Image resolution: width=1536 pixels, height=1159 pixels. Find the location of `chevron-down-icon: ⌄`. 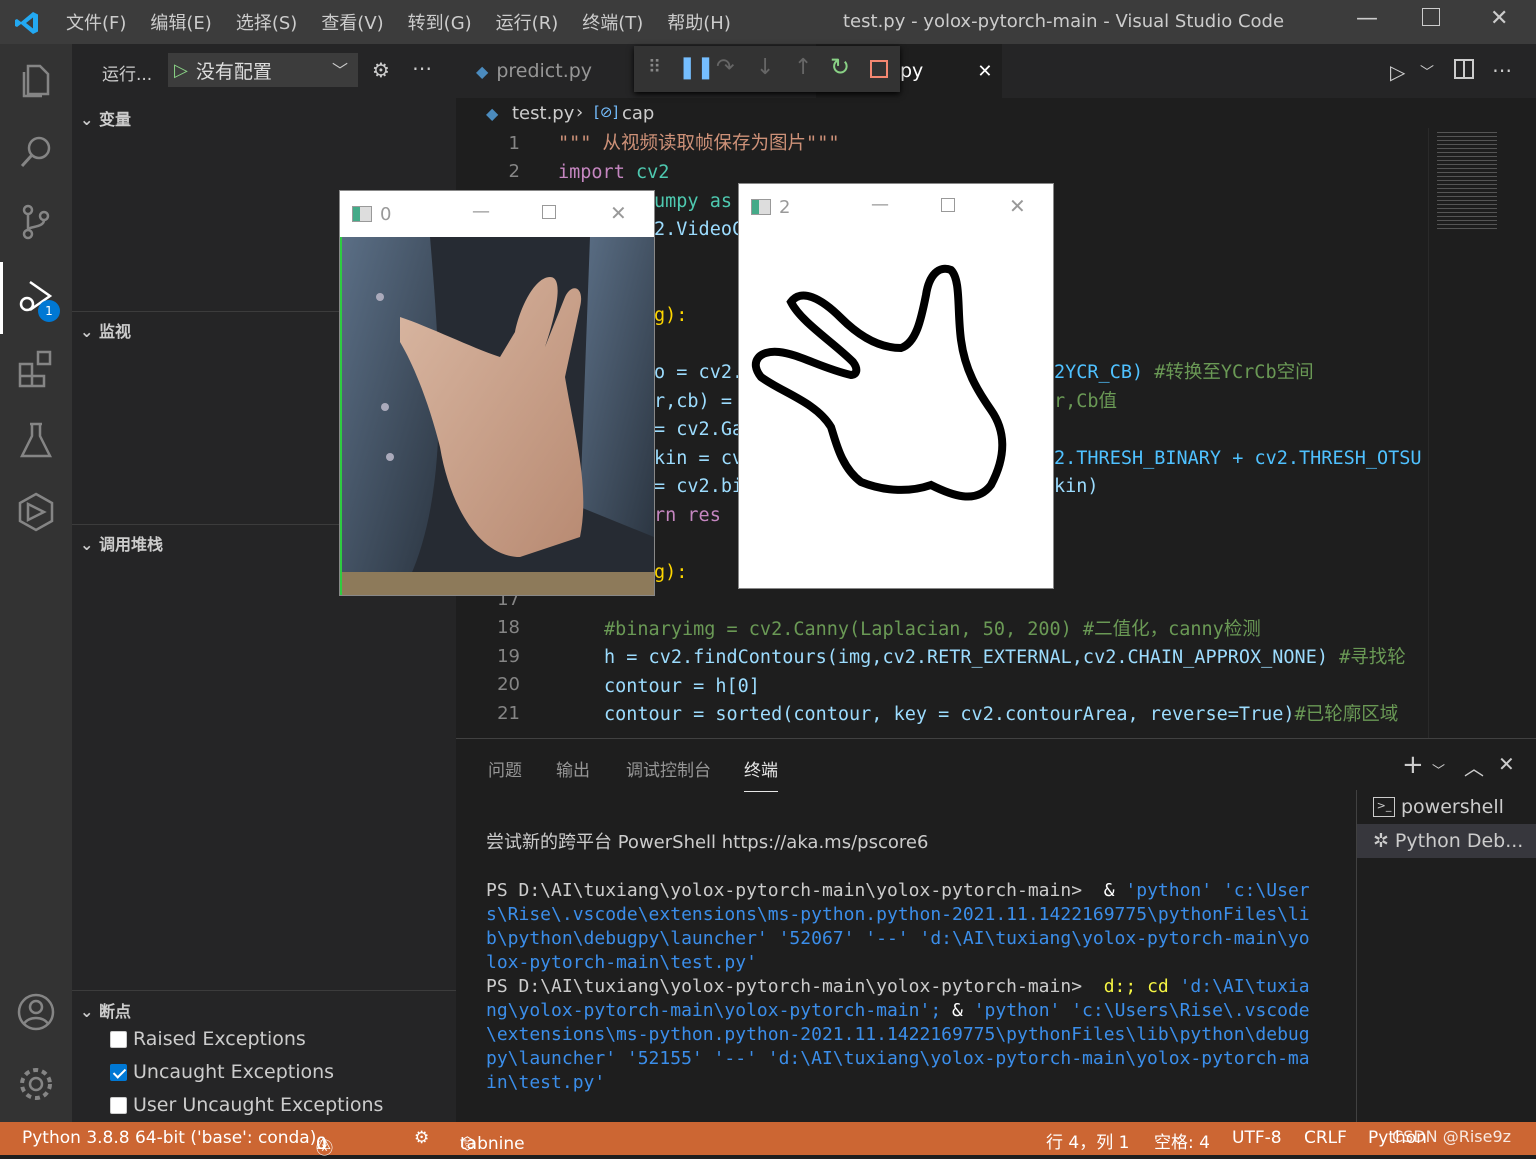

chevron-down-icon: ⌄ is located at coordinates (89, 119).